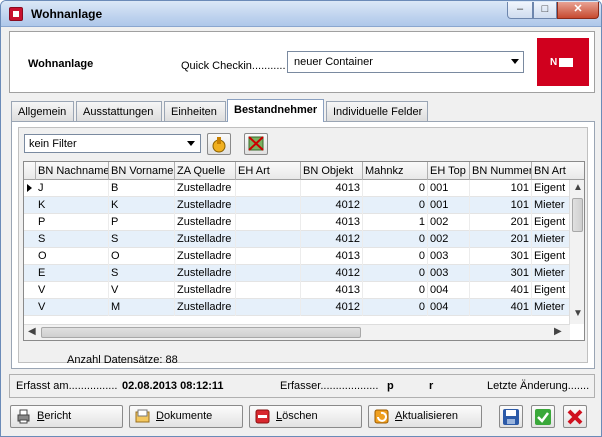 Image resolution: width=602 pixels, height=437 pixels. I want to click on table-cell: 201, so click(501, 239).